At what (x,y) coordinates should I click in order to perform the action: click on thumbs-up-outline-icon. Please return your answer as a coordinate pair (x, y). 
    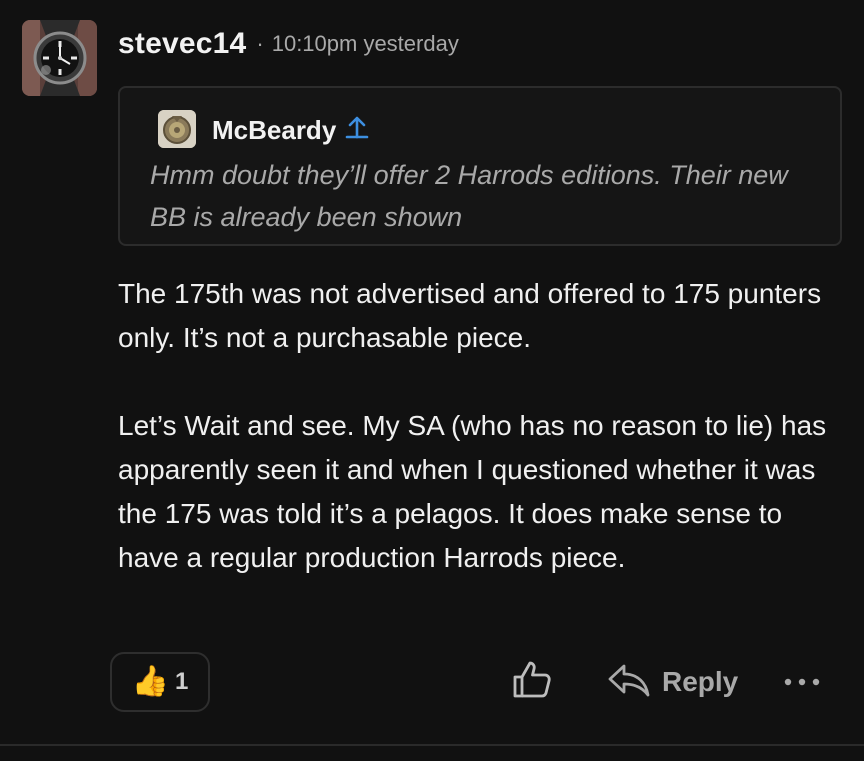
    Looking at the image, I should click on (532, 682).